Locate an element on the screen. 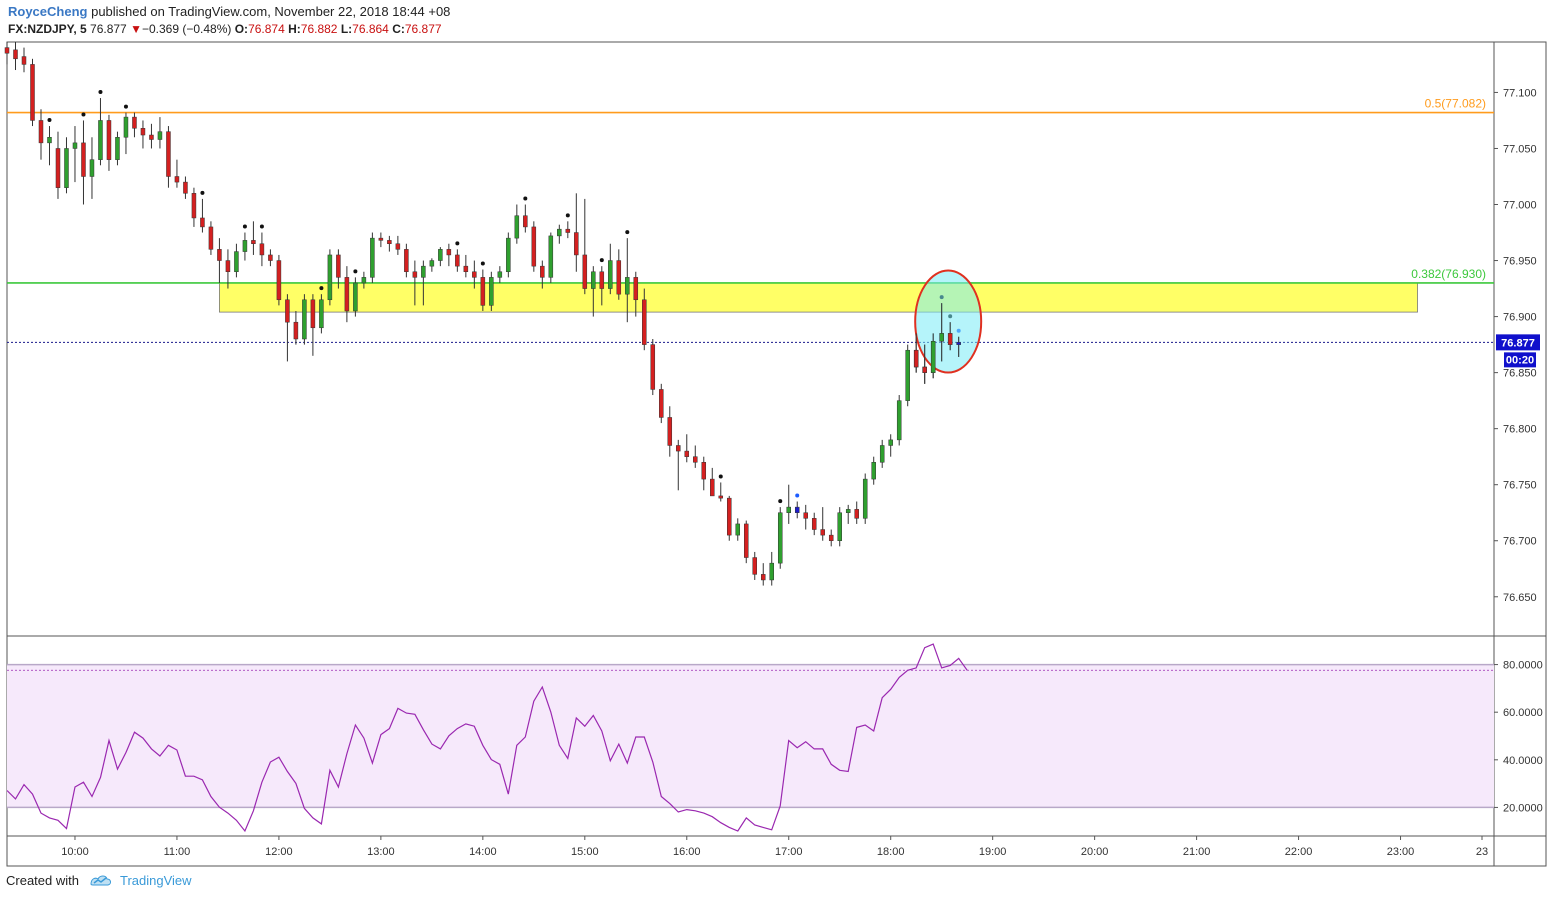 The width and height of the screenshot is (1553, 899). tradingview-link: TradingView is located at coordinates (156, 880).